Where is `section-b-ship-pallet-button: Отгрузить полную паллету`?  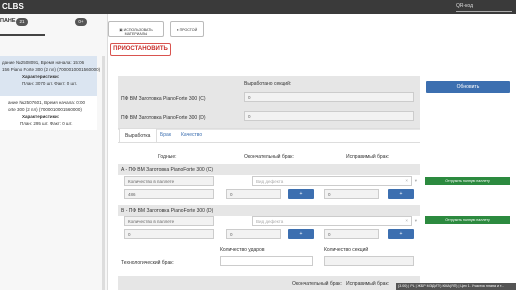 section-b-ship-pallet-button: Отгрузить полную паллету is located at coordinates (467, 220).